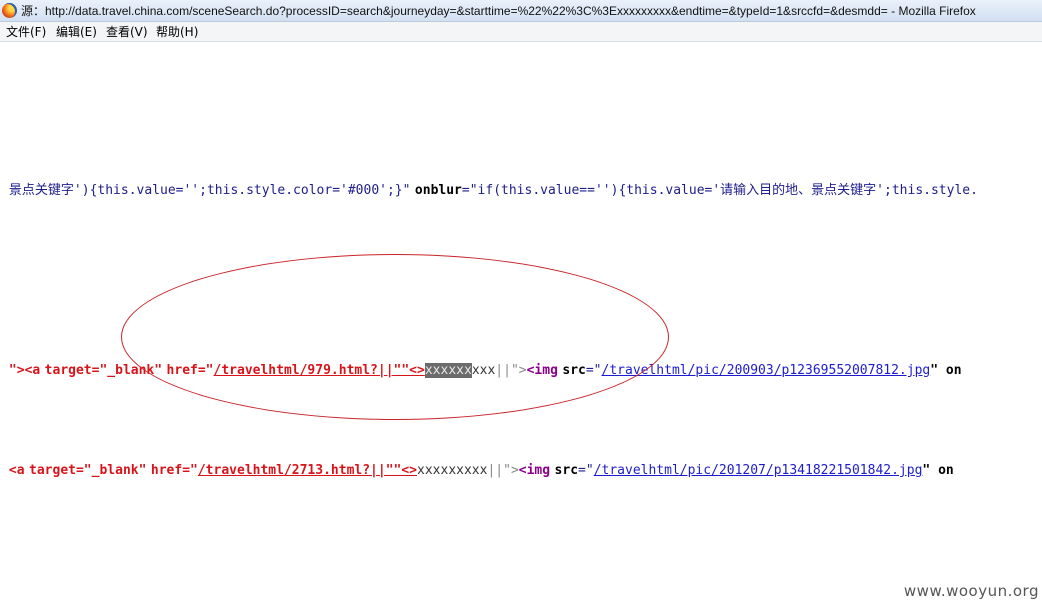 The width and height of the screenshot is (1042, 602). What do you see at coordinates (49, 190) in the screenshot?
I see `code-text: 景点关键字')` at bounding box center [49, 190].